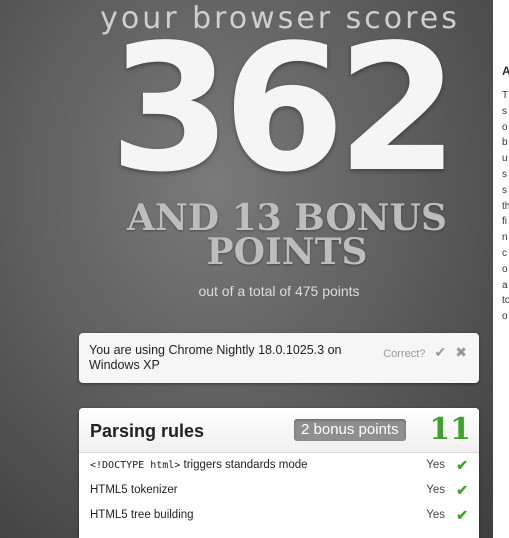 Image resolution: width=509 pixels, height=538 pixels. I want to click on right-column-line: u, so click(505, 159).